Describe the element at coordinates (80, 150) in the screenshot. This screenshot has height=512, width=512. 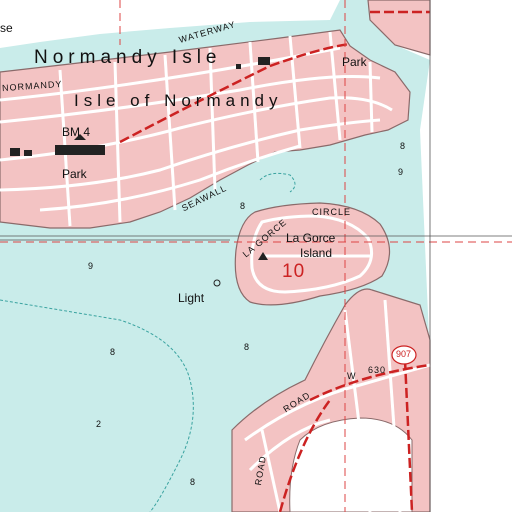
I see `school-building` at that location.